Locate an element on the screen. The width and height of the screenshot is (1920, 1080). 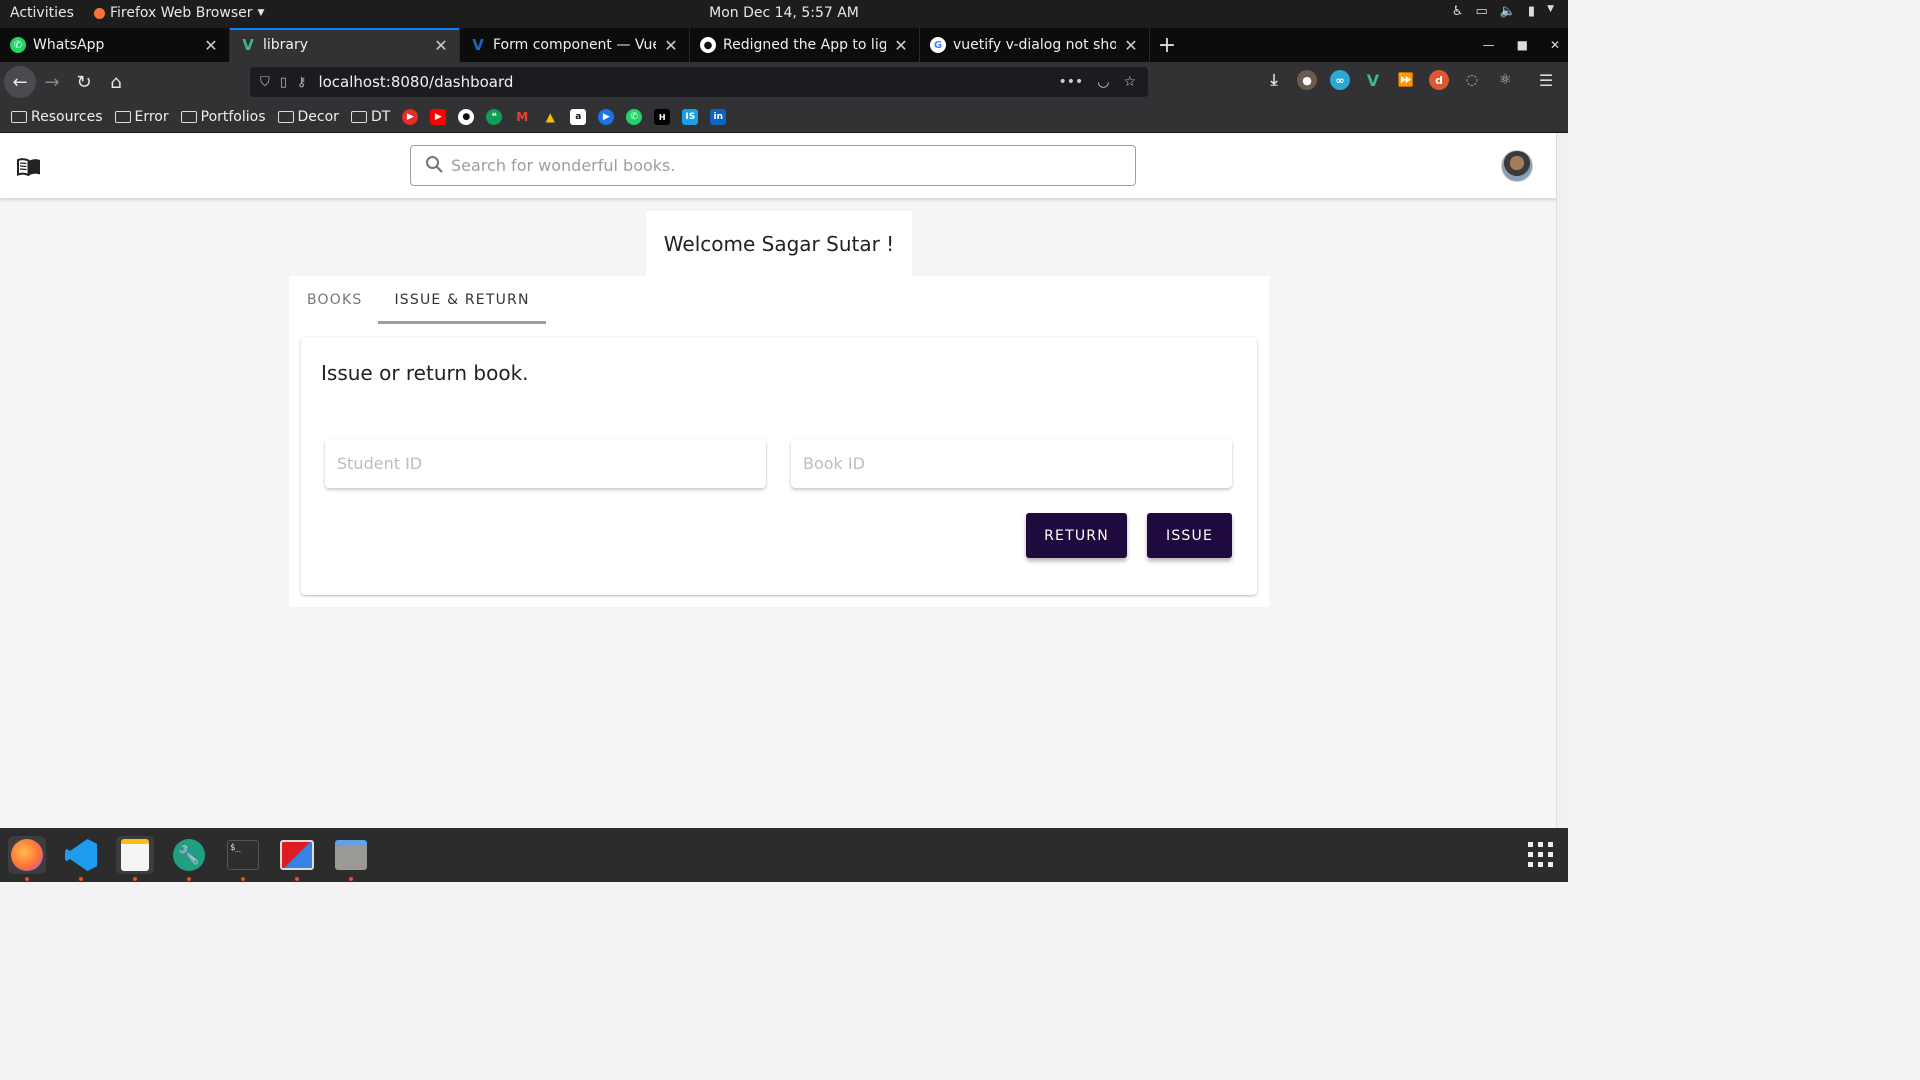
browser-tab-active: V library ✕ is located at coordinates (345, 45).